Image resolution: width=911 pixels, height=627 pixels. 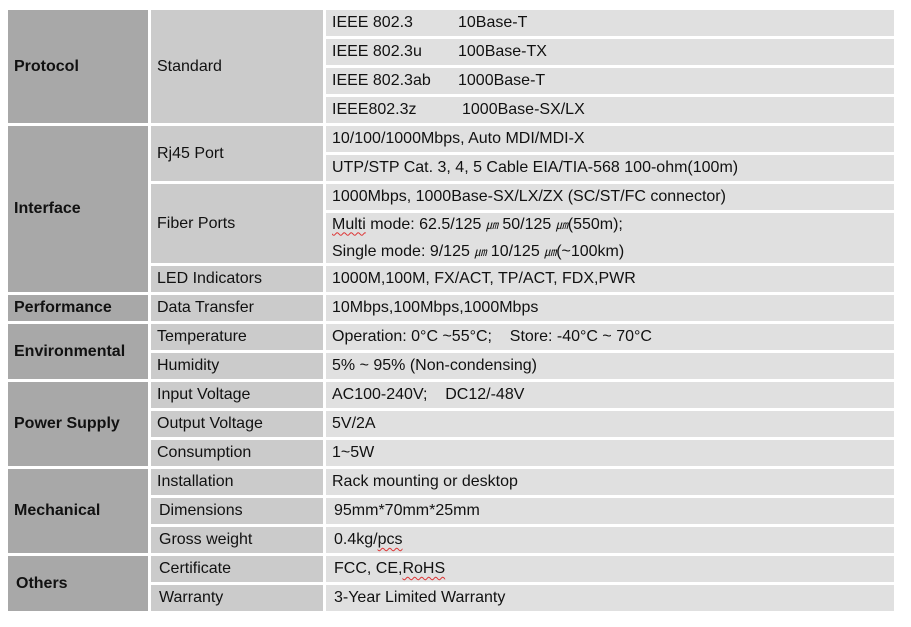 I want to click on item-rj45-port: Rj45 Port, so click(x=237, y=153).